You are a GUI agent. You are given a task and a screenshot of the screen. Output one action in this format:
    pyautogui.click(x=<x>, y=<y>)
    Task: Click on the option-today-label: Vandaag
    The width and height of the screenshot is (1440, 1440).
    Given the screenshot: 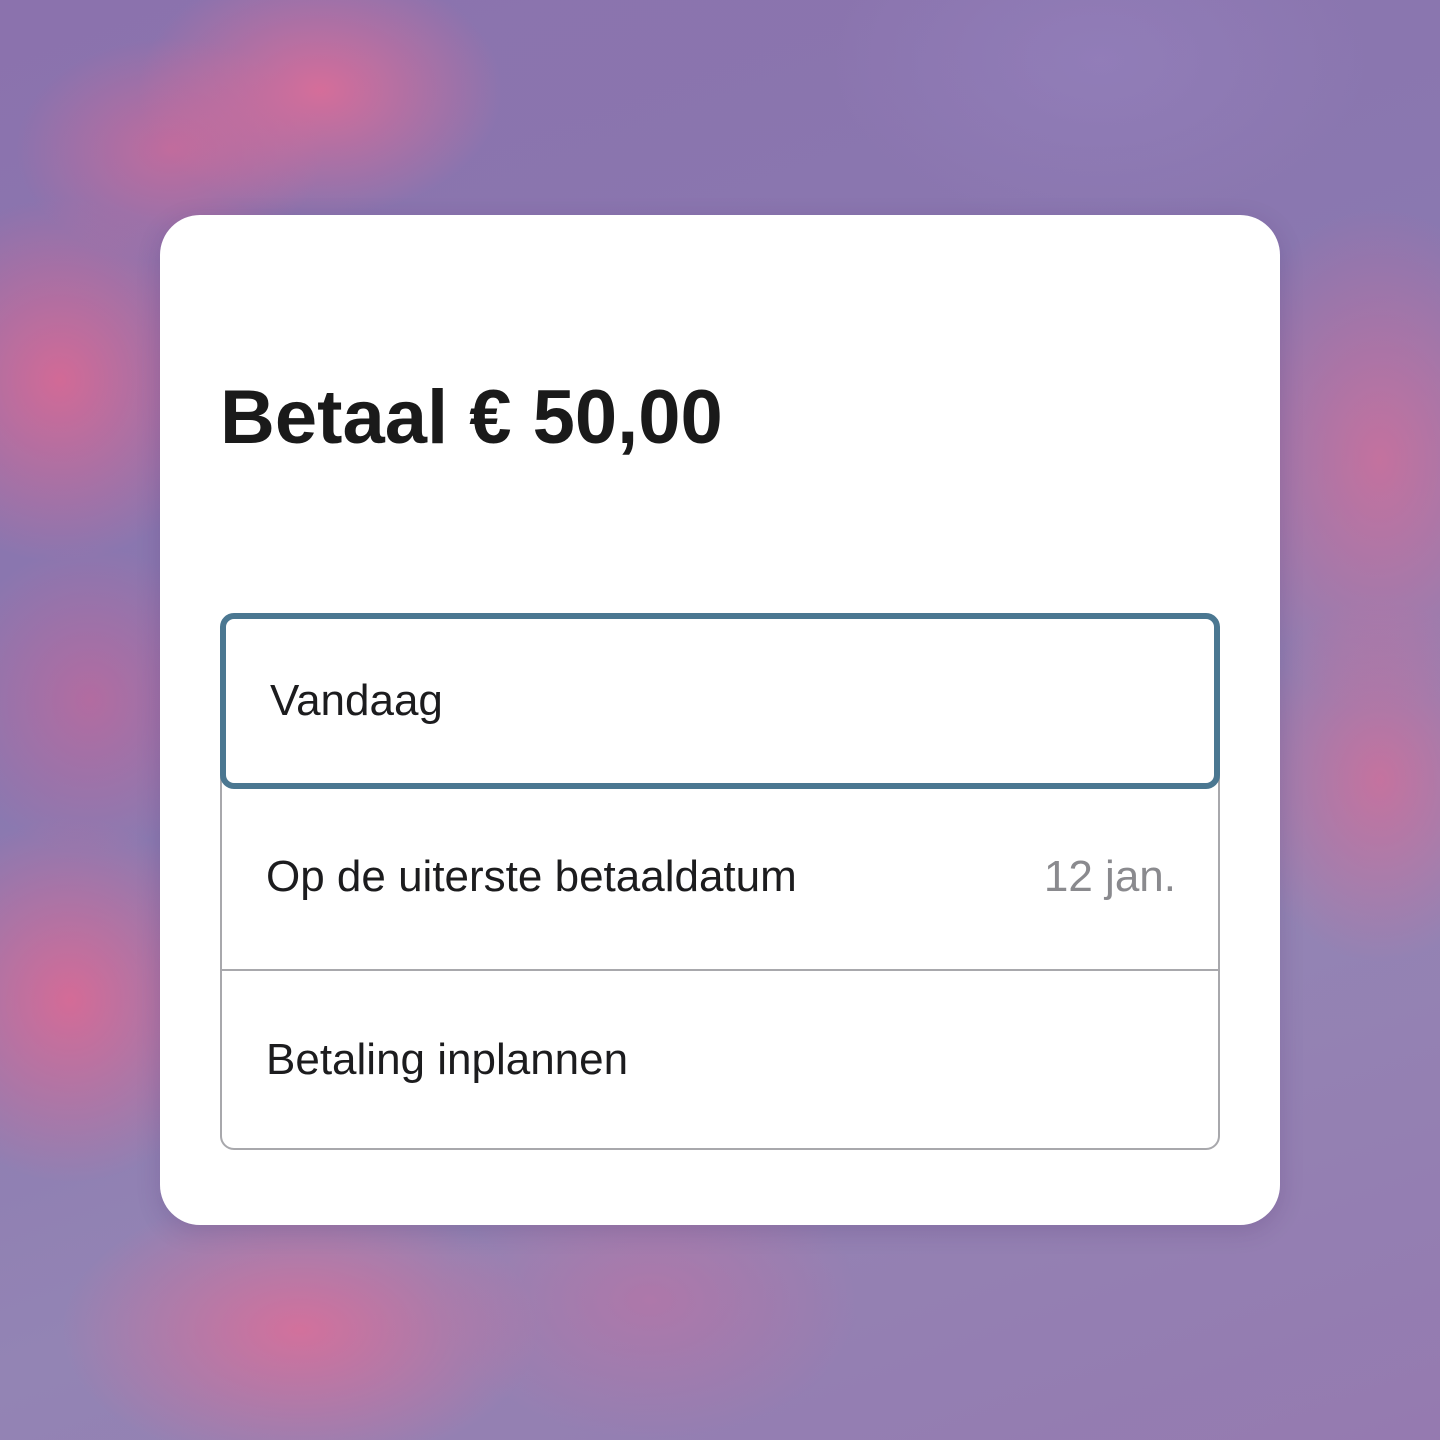 What is the action you would take?
    pyautogui.click(x=356, y=700)
    